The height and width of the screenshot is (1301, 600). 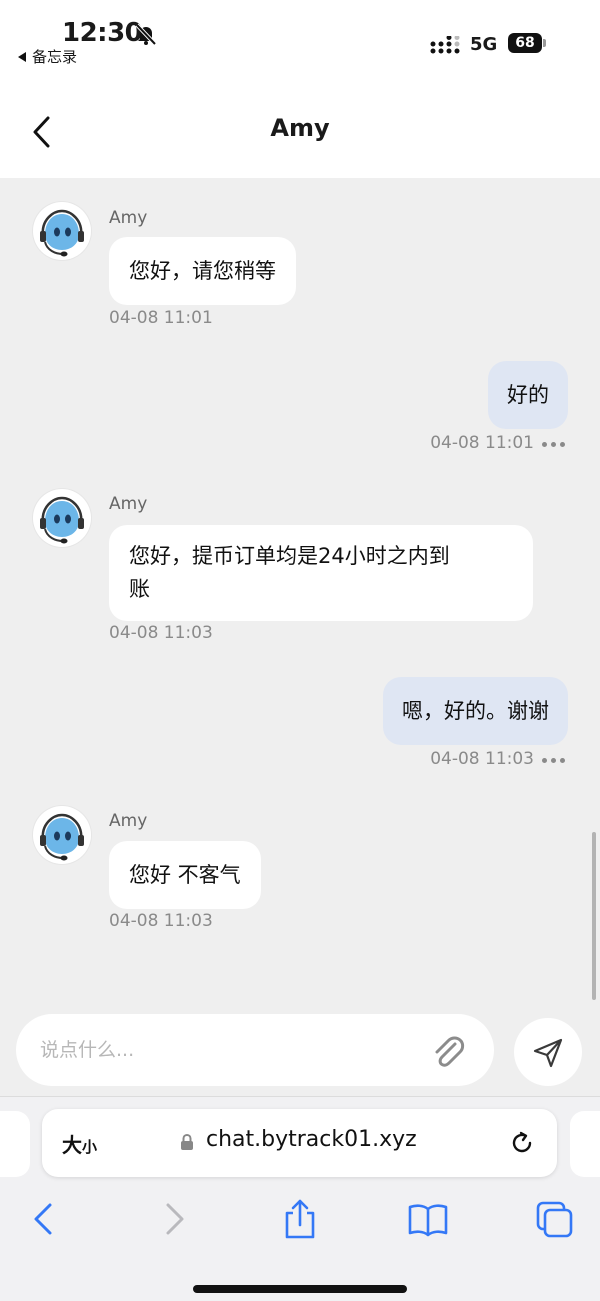 What do you see at coordinates (544, 43) in the screenshot?
I see `battery-cap` at bounding box center [544, 43].